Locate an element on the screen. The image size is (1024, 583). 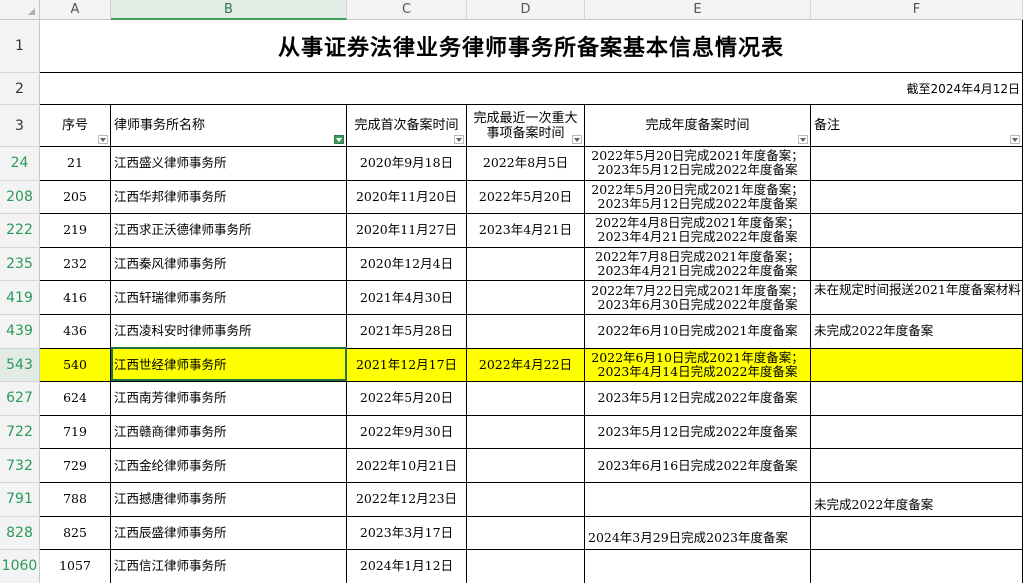
cell-name: 江西求正沃德律师事务所 is located at coordinates (229, 231).